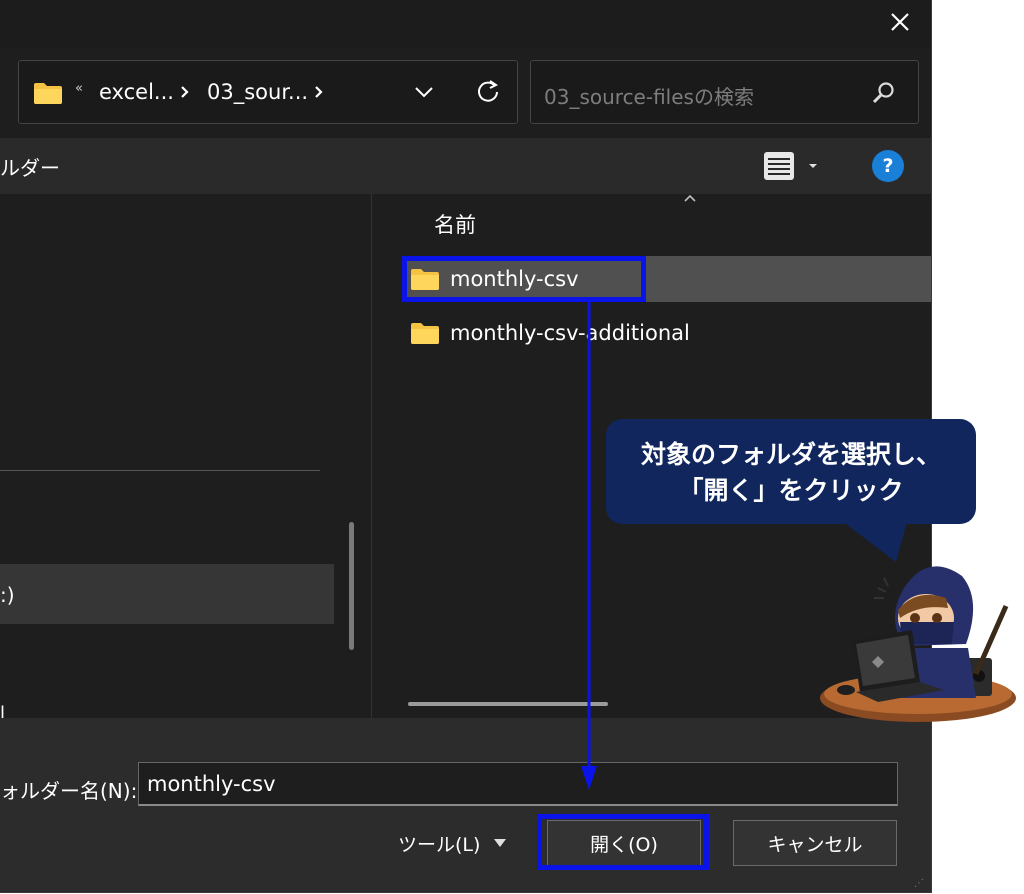 The width and height of the screenshot is (1024, 894). I want to click on close-button, so click(900, 22).